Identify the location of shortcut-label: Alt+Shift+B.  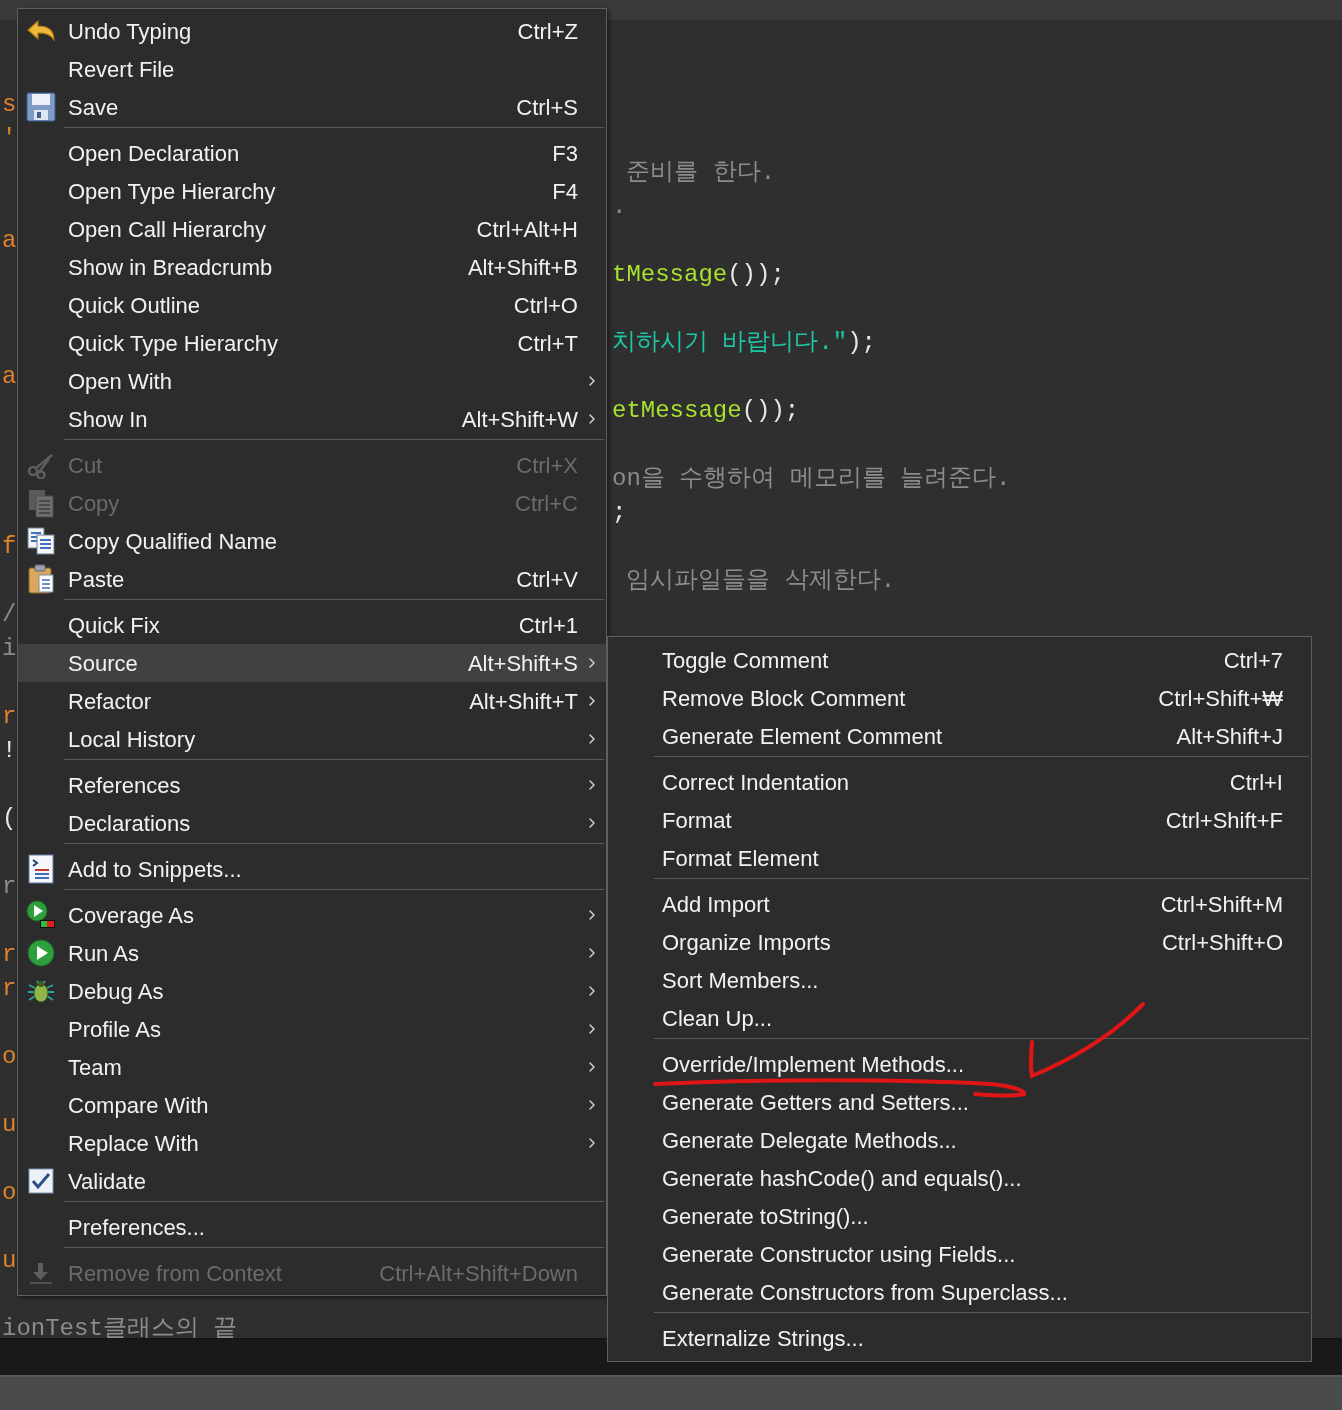
(522, 267).